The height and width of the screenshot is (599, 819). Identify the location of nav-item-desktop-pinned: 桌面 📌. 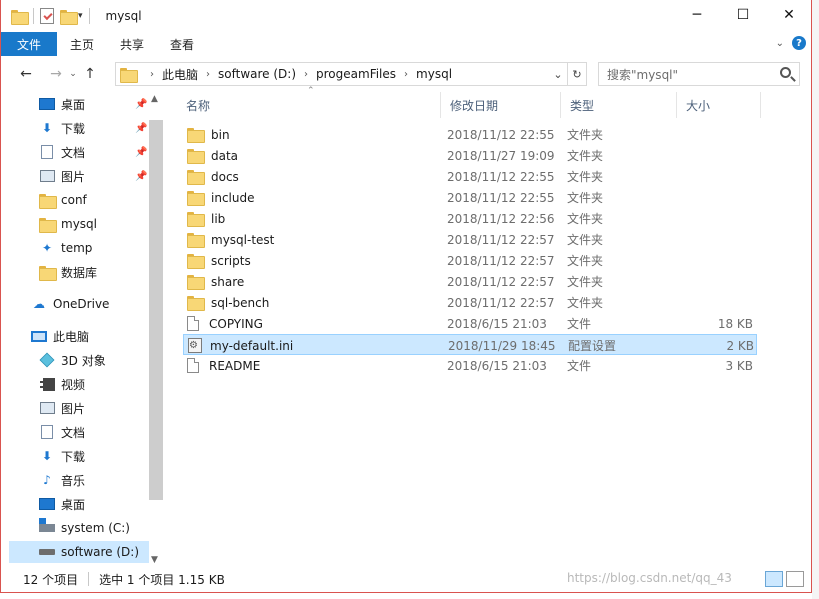
(101, 104).